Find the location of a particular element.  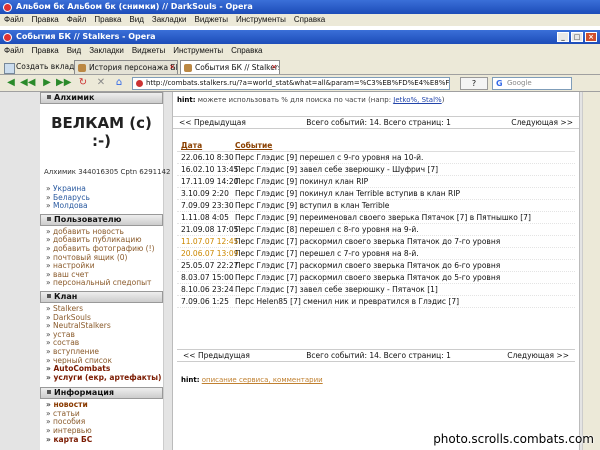

service-description-link: описание сервиса, комментарии is located at coordinates (262, 380).